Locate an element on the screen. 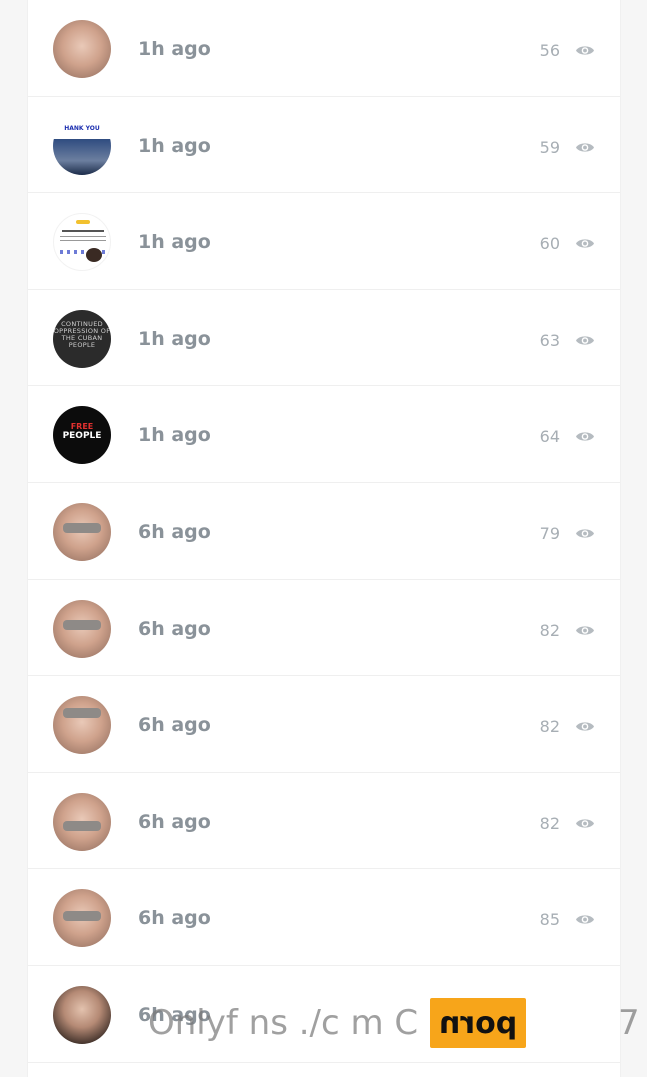 The image size is (647, 1077). watermark-text: Onlyf ns ./c m C is located at coordinates (283, 1023).